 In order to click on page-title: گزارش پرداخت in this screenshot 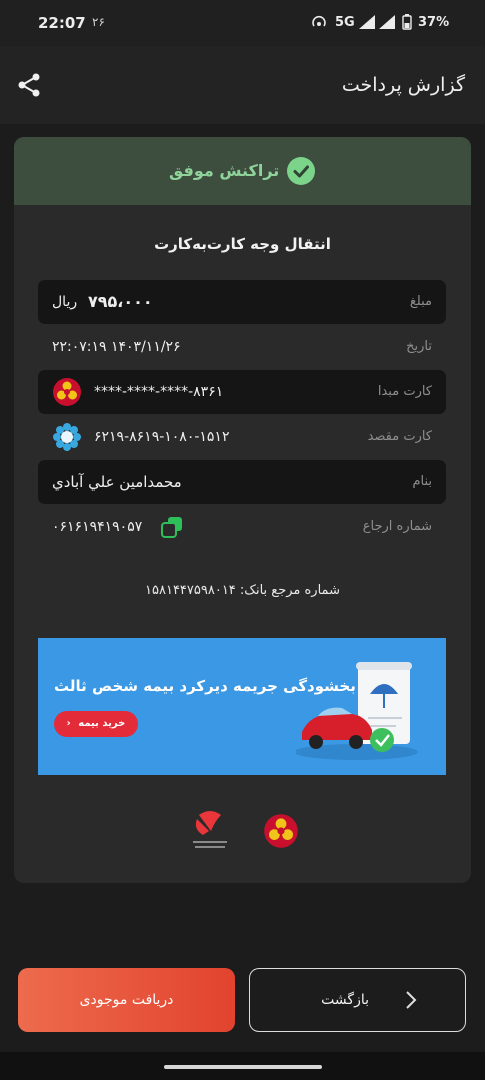, I will do `click(403, 85)`.